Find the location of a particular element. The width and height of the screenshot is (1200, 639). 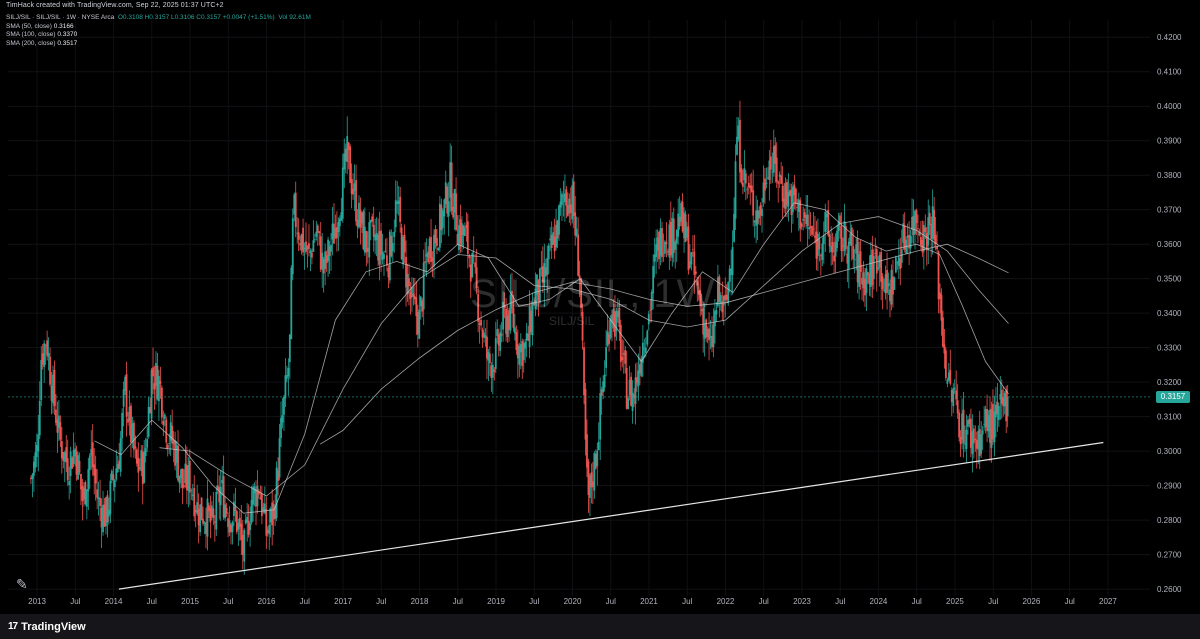

tradingview-brand: 17 TradingView is located at coordinates (47, 627).